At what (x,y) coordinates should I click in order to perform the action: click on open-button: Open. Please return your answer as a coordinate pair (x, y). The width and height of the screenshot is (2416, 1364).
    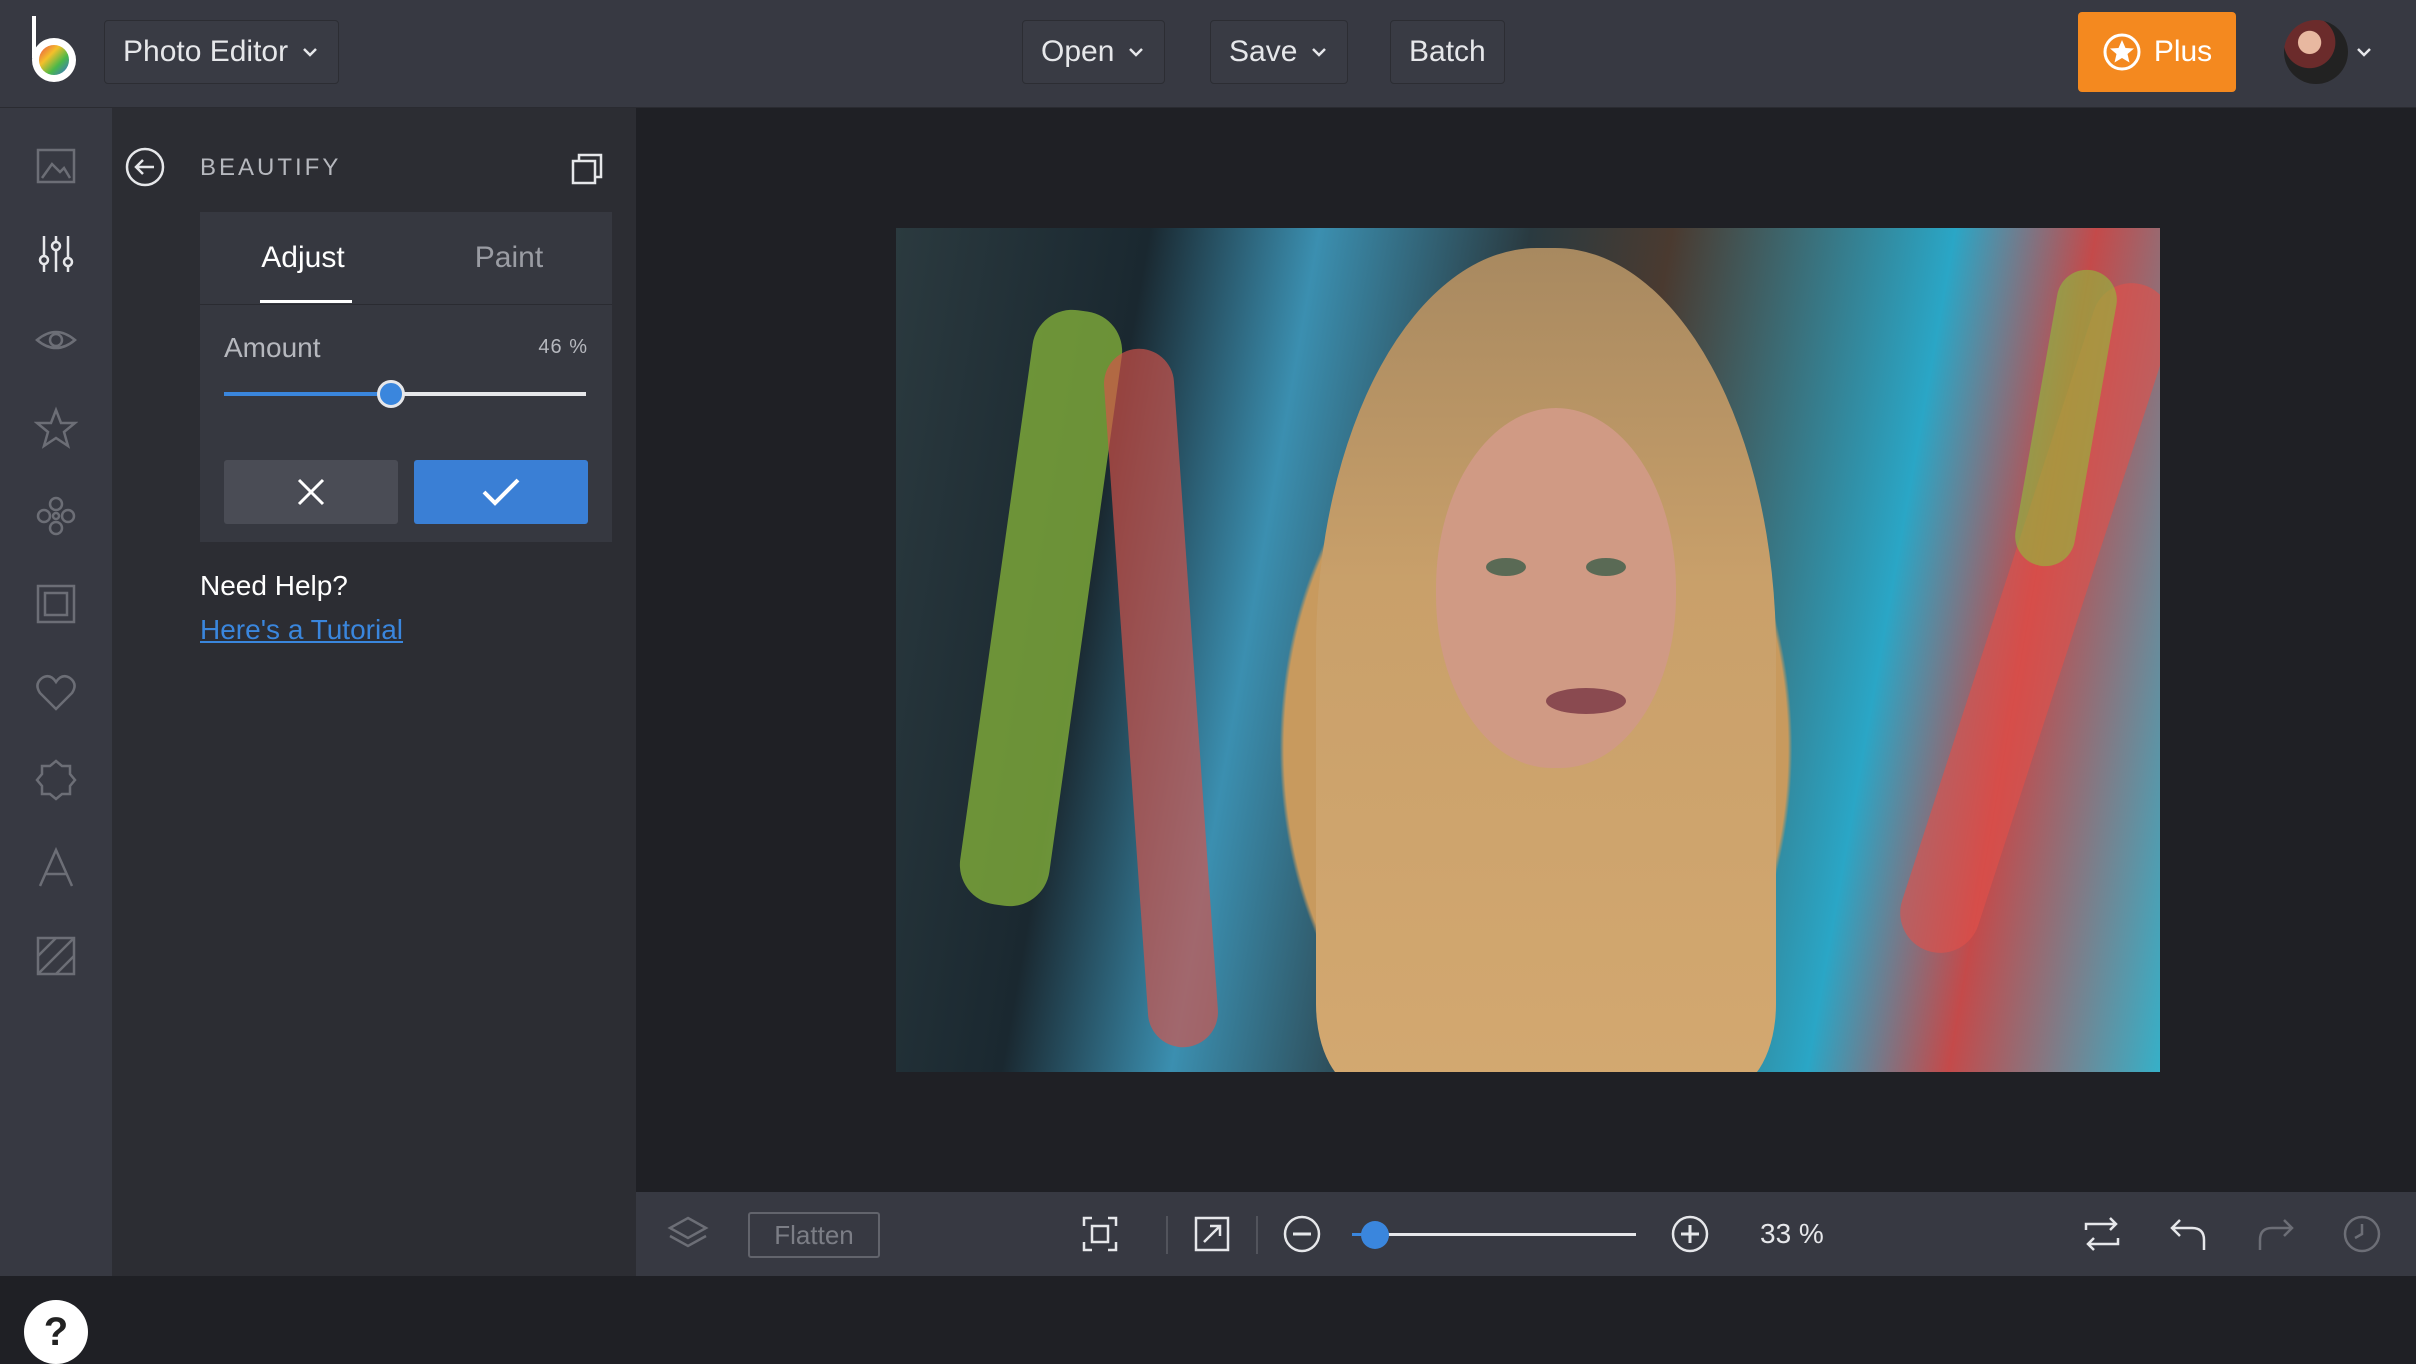
    Looking at the image, I should click on (1094, 52).